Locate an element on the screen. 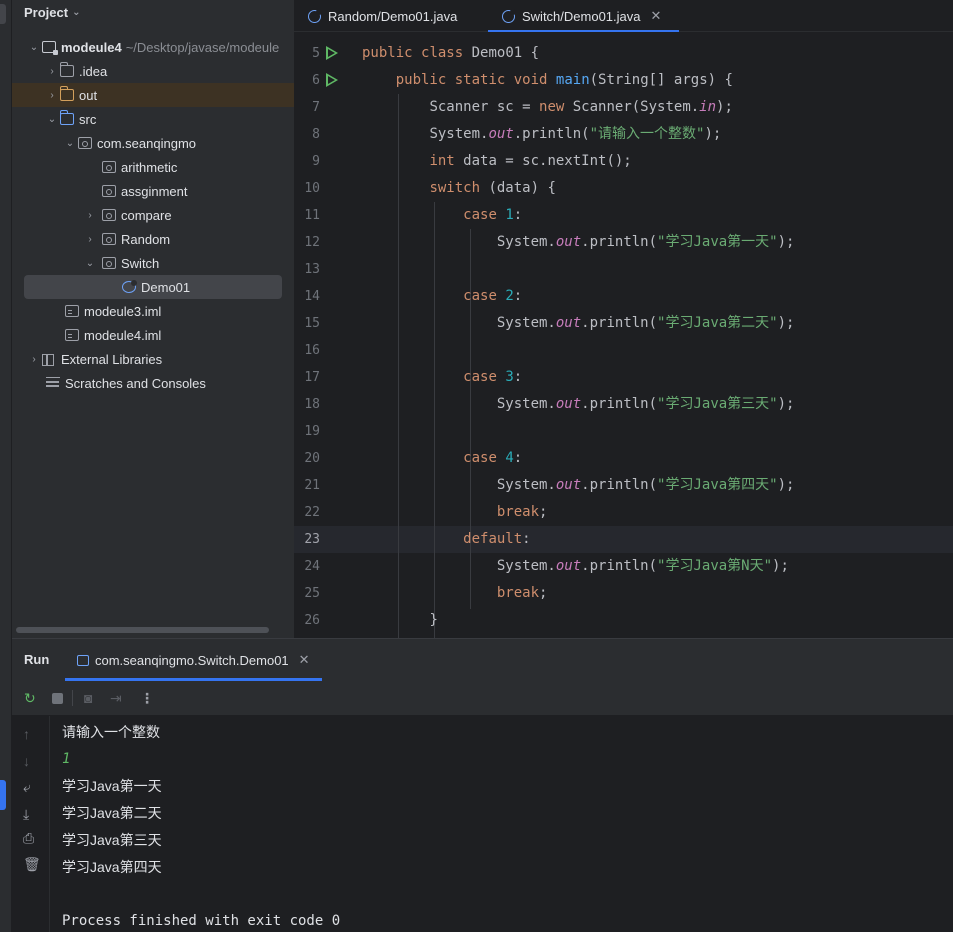 Image resolution: width=953 pixels, height=932 pixels. line-number: 7 is located at coordinates (316, 107).